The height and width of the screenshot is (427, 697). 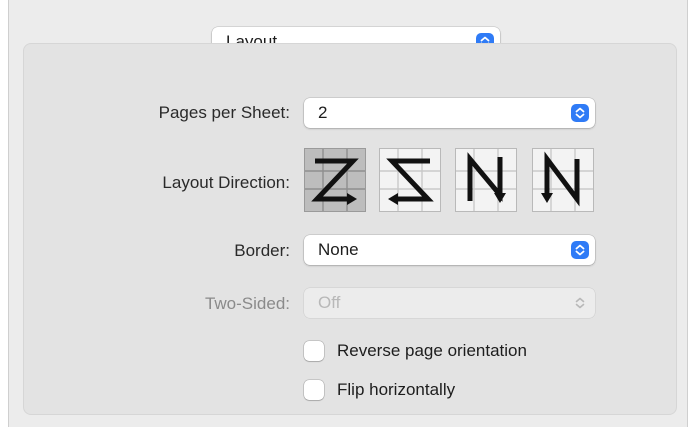 I want to click on flip-horizontally-checkbox, so click(x=314, y=390).